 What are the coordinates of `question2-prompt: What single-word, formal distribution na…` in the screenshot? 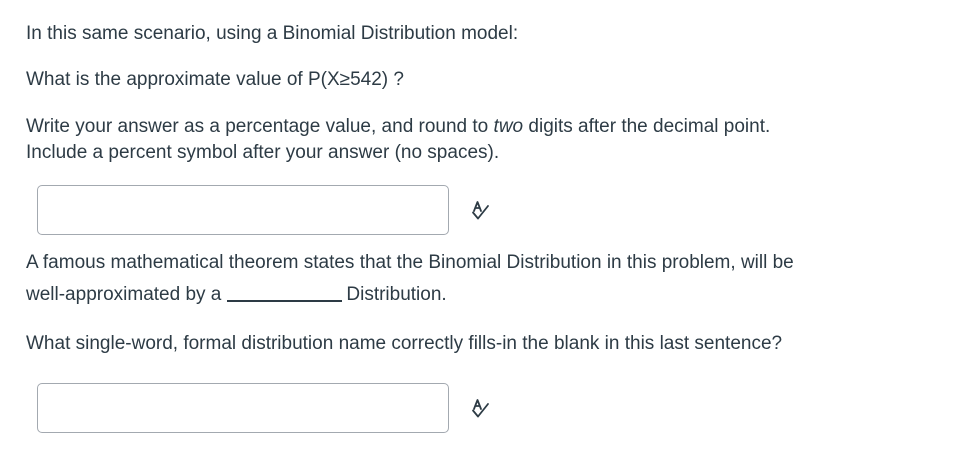 It's located at (404, 343).